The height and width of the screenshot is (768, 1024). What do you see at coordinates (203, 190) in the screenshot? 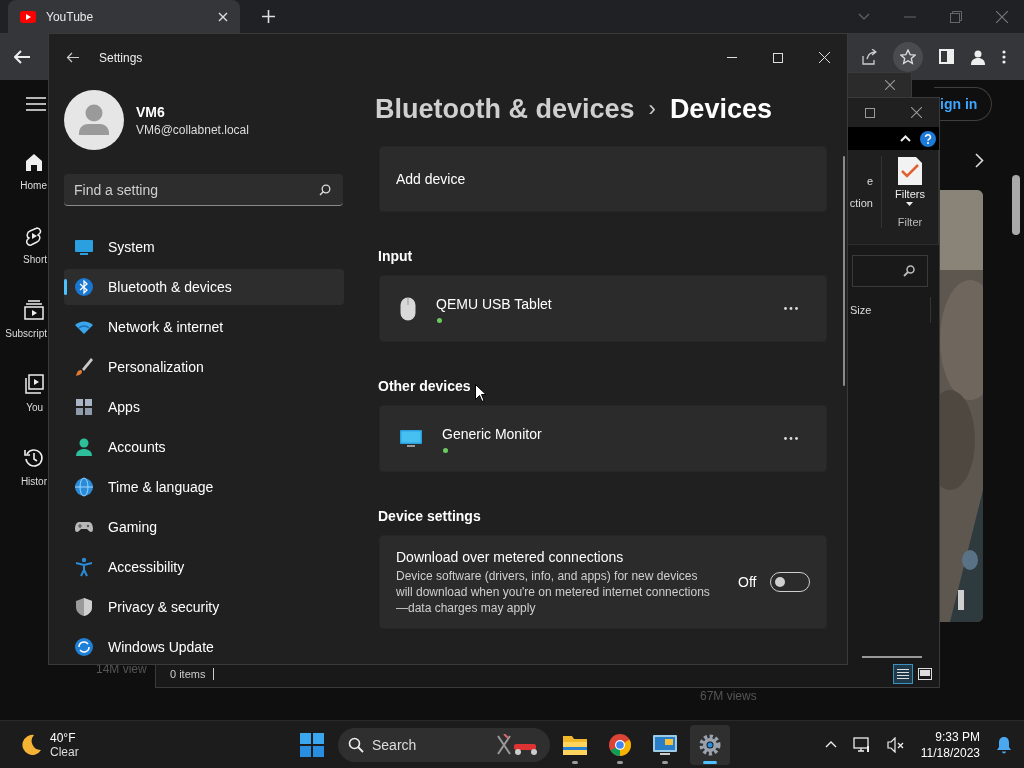
I see `settings-search-field: Find a setting` at bounding box center [203, 190].